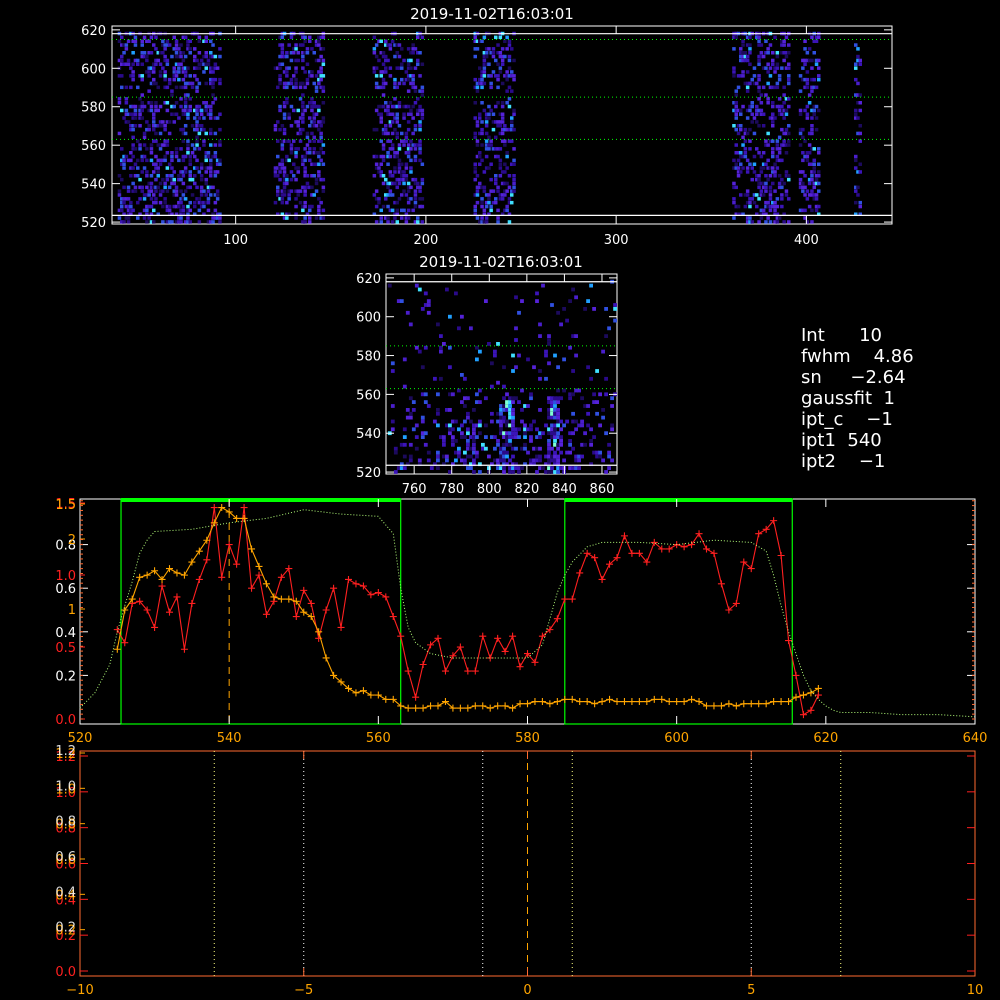  Describe the element at coordinates (848, 398) in the screenshot. I see `info-line-gaussfit: gaussfit 1` at that location.